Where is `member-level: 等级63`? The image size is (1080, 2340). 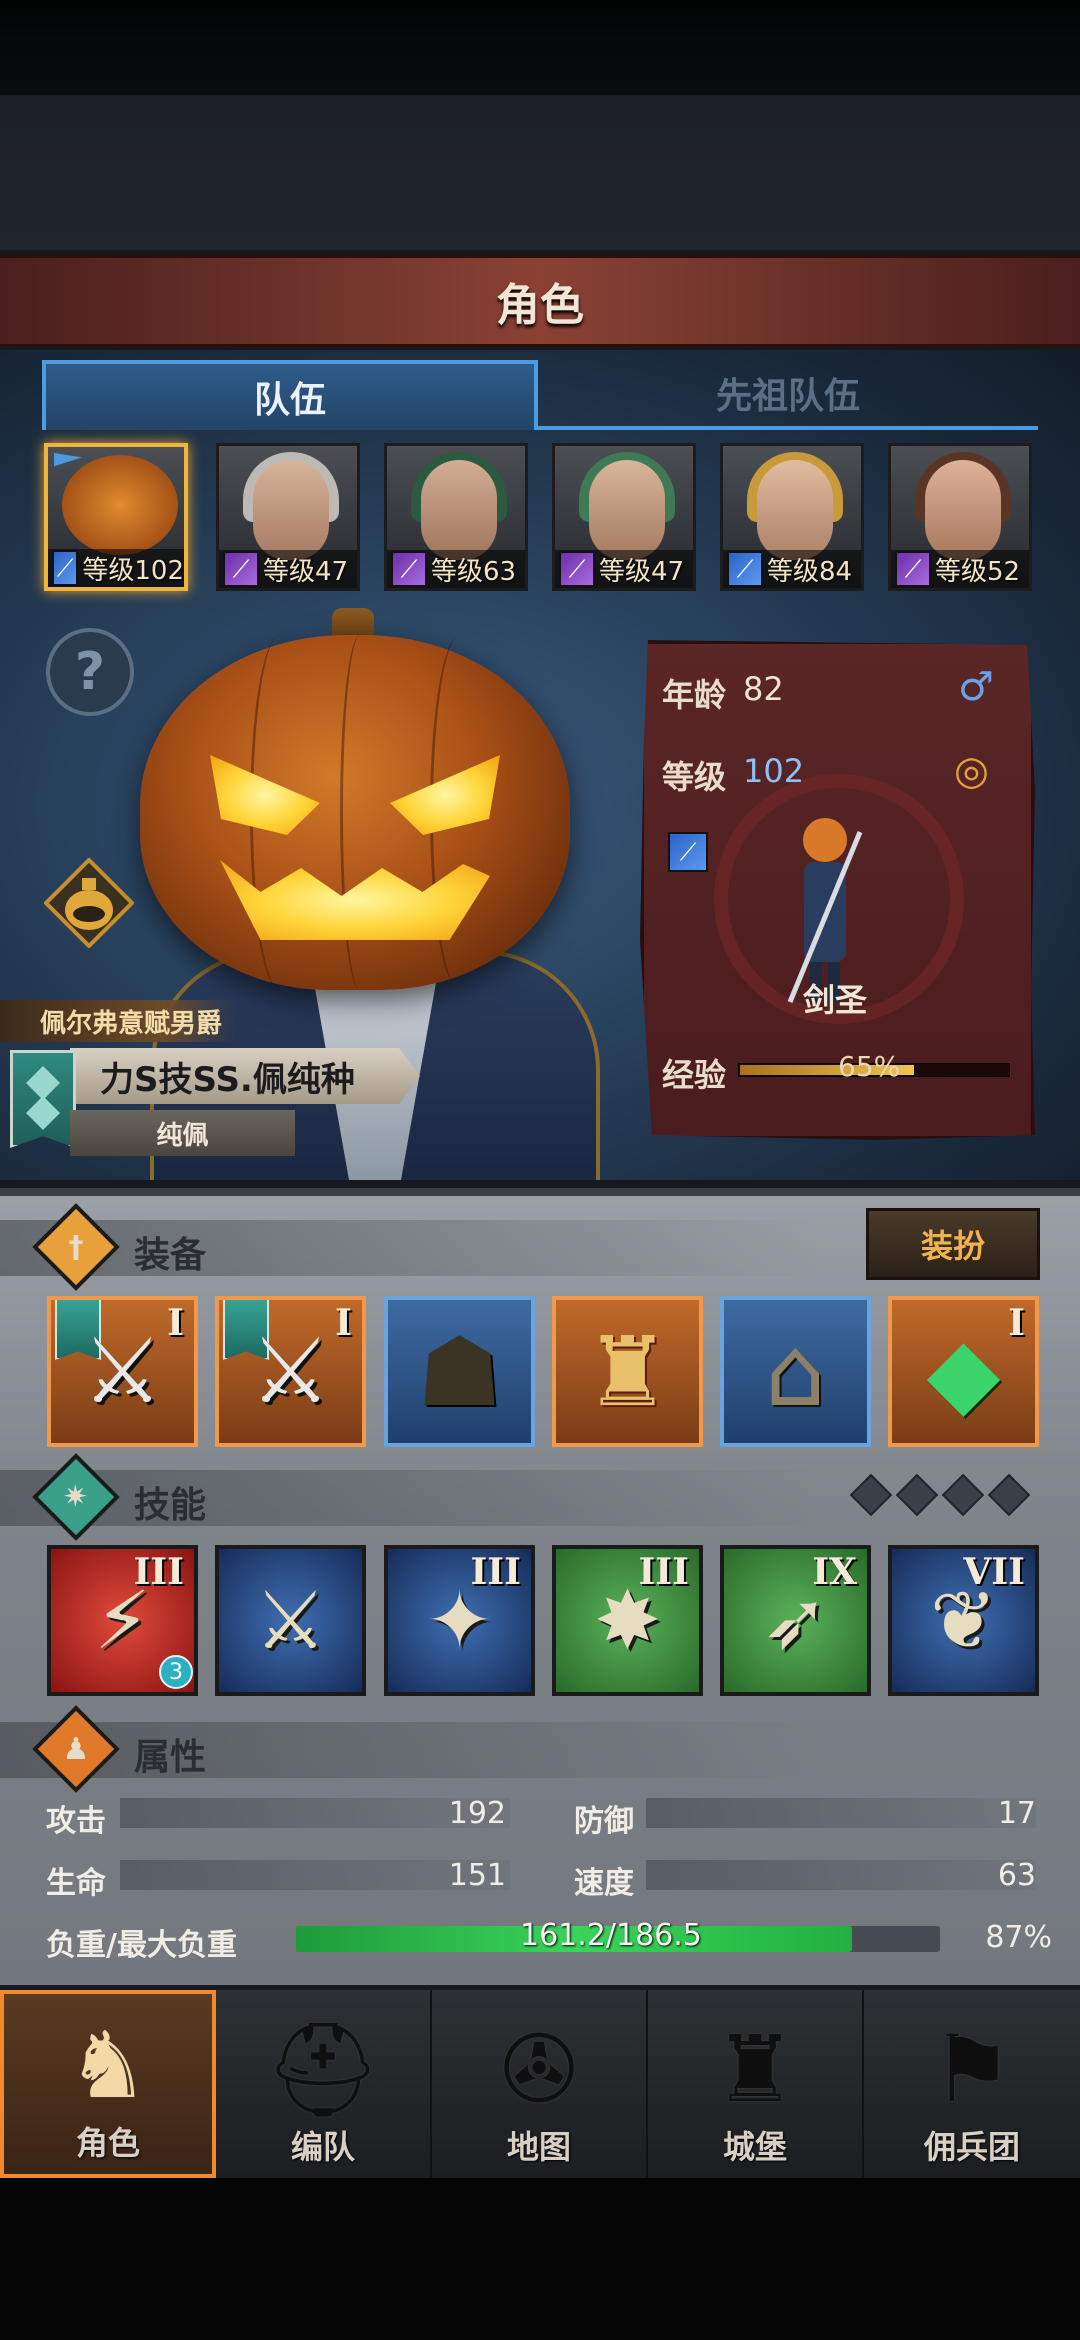
member-level: 等级63 is located at coordinates (474, 571).